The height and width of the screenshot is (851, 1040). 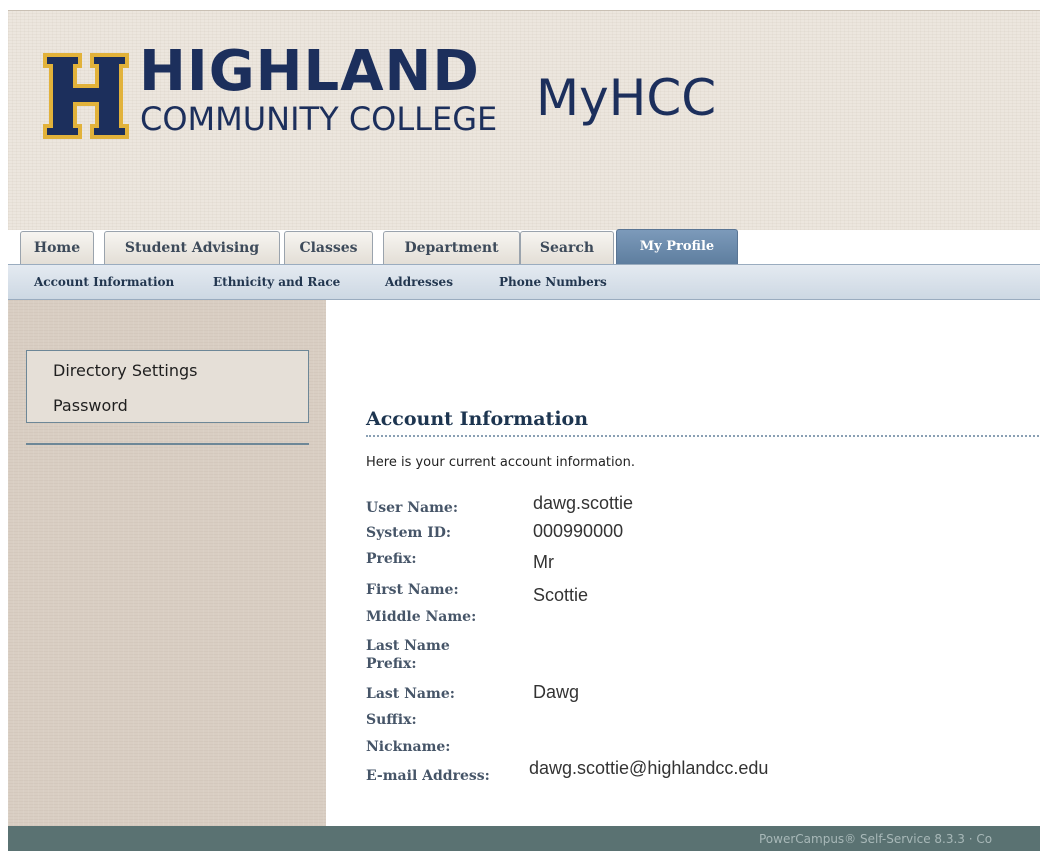 I want to click on page-footer: PowerCampus® Self-Service 8.3.3 · Co, so click(x=524, y=838).